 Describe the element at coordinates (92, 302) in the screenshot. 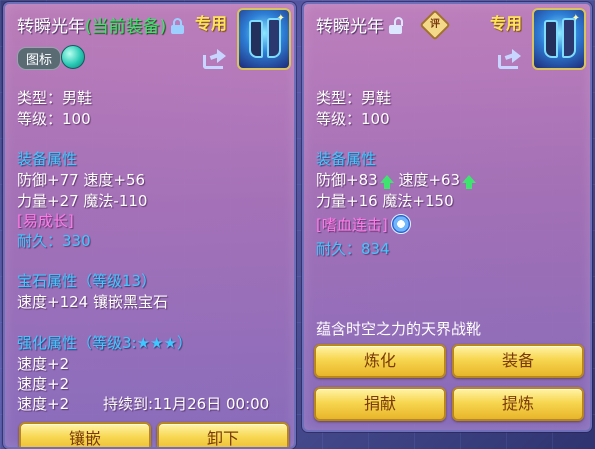

I see `gem-attr-line: 速度+124 镶嵌黑宝石` at that location.